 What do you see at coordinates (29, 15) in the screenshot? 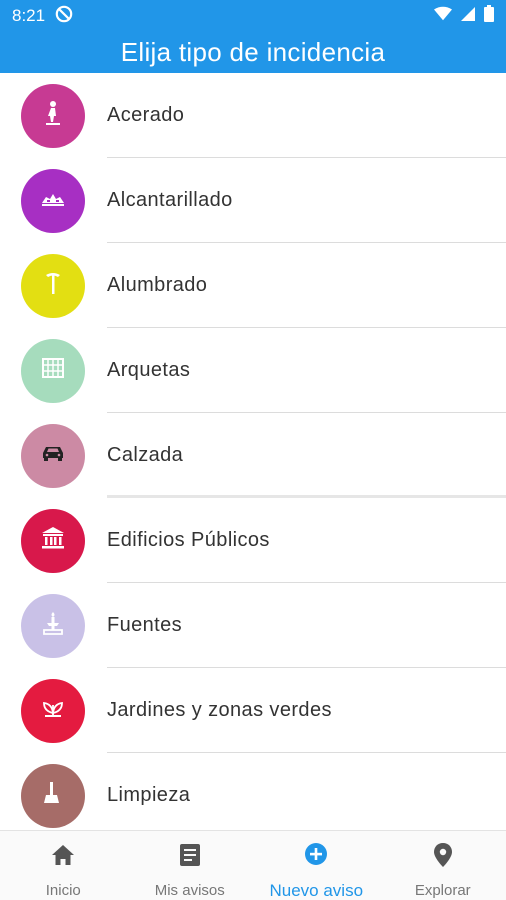
I see `status-time: 8:21` at bounding box center [29, 15].